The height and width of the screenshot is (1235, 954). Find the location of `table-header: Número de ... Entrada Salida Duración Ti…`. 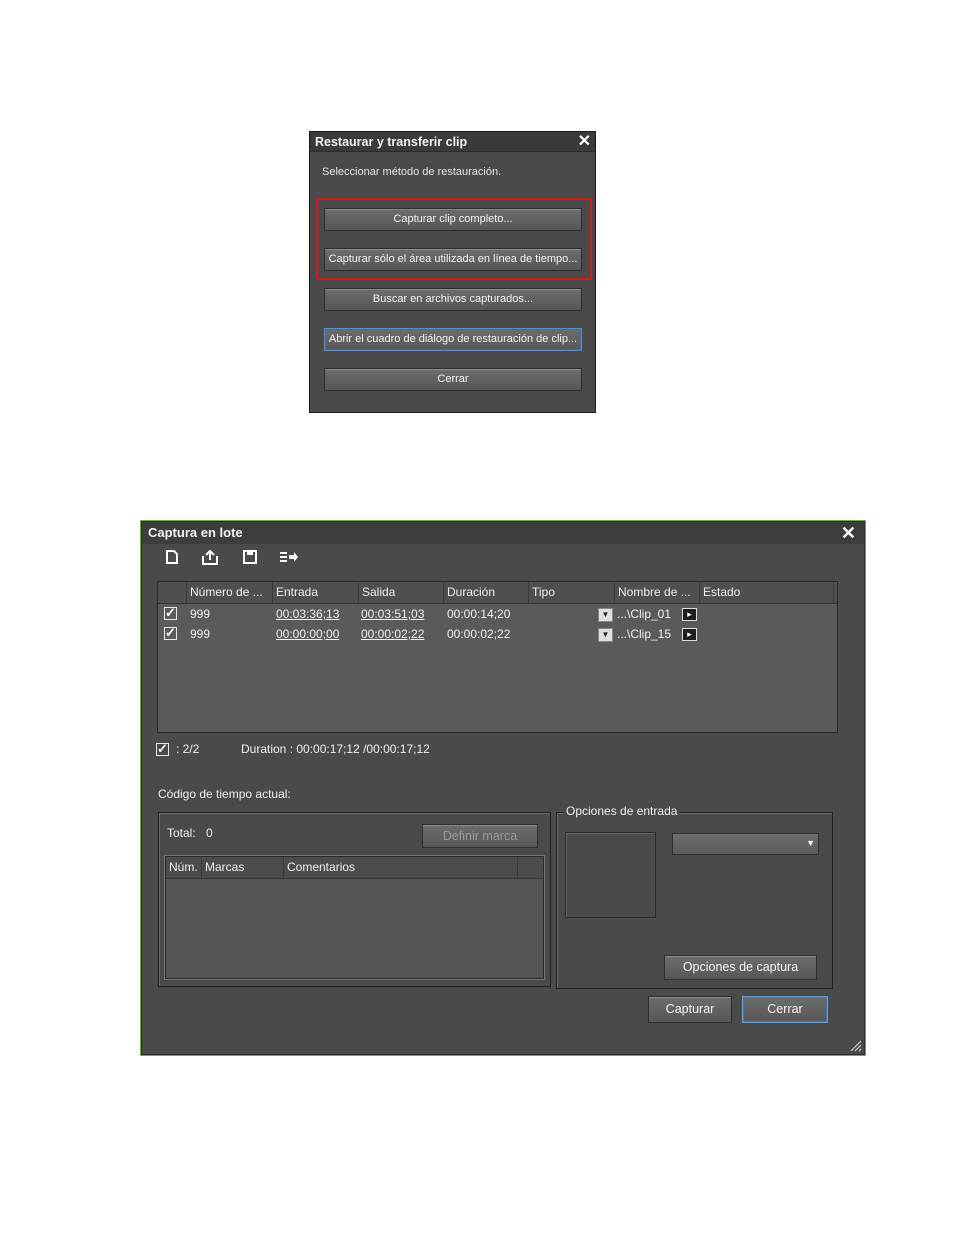

table-header: Número de ... Entrada Salida Duración Ti… is located at coordinates (497, 593).